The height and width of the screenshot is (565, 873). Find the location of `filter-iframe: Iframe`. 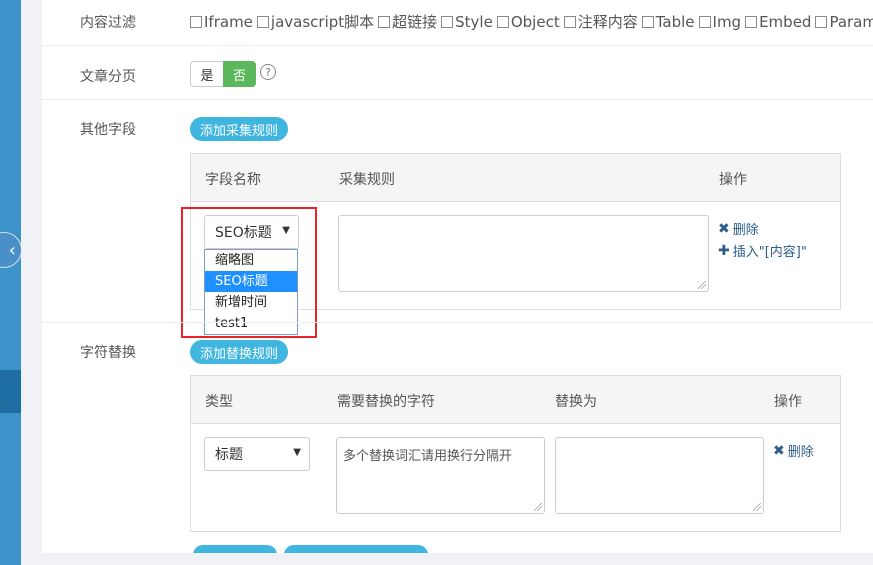

filter-iframe: Iframe is located at coordinates (221, 22).